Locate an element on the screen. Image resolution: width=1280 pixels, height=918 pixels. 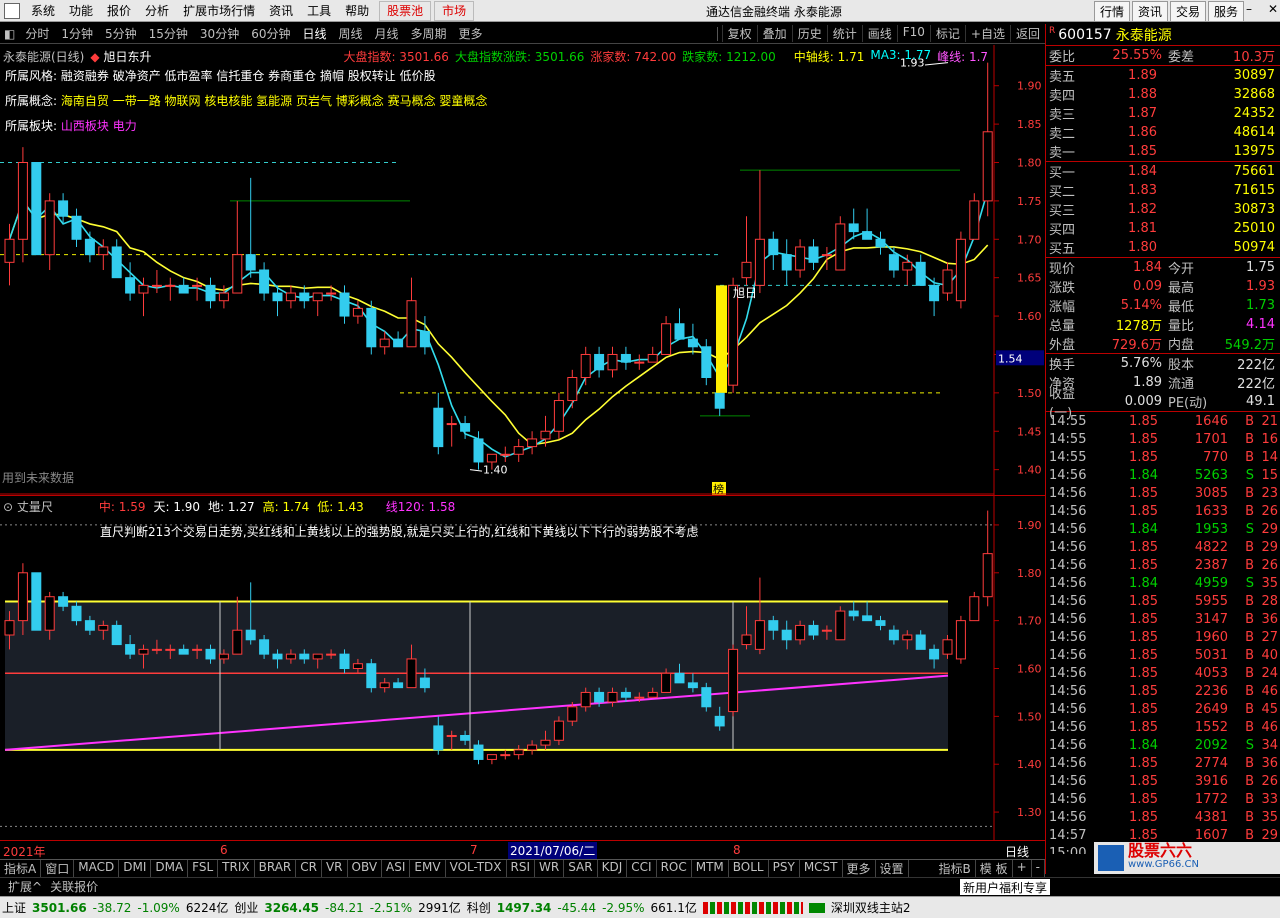
menu-item-2: 报价 is located at coordinates (119, 10).